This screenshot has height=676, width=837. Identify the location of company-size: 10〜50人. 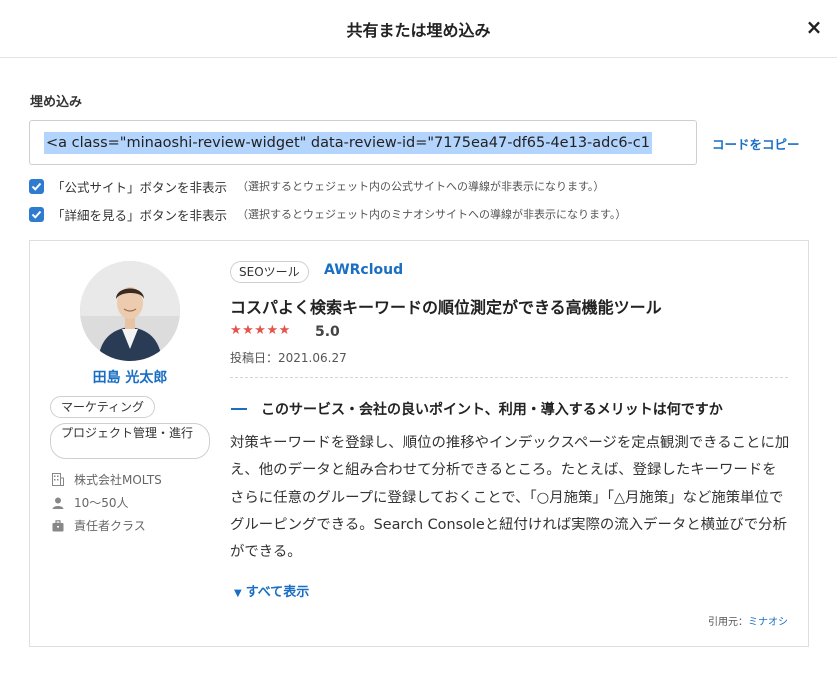
(101, 503).